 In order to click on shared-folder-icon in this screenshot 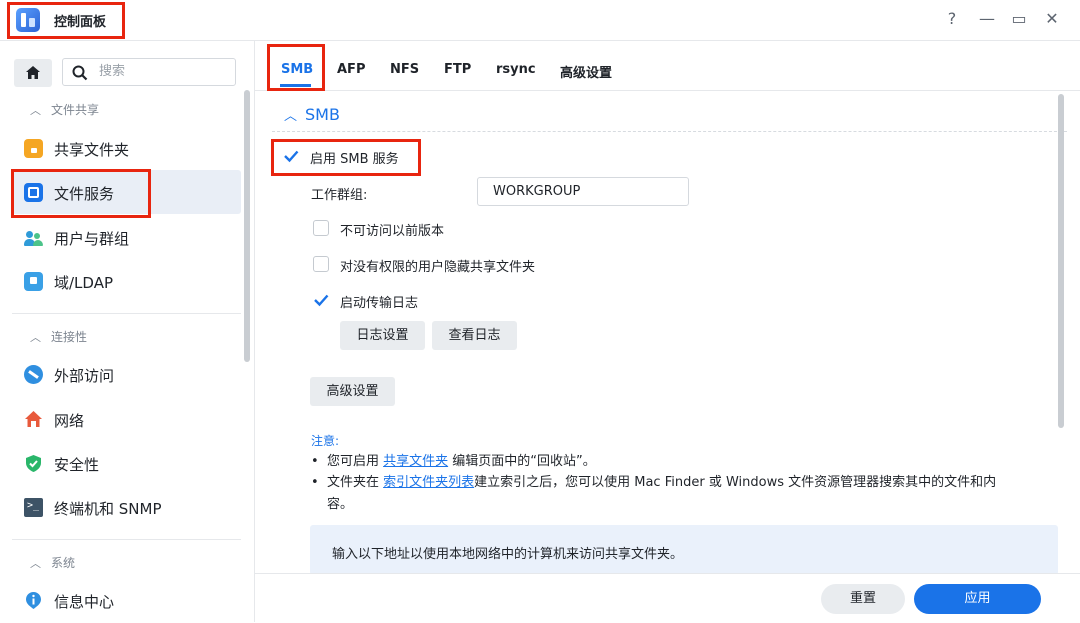, I will do `click(33, 148)`.